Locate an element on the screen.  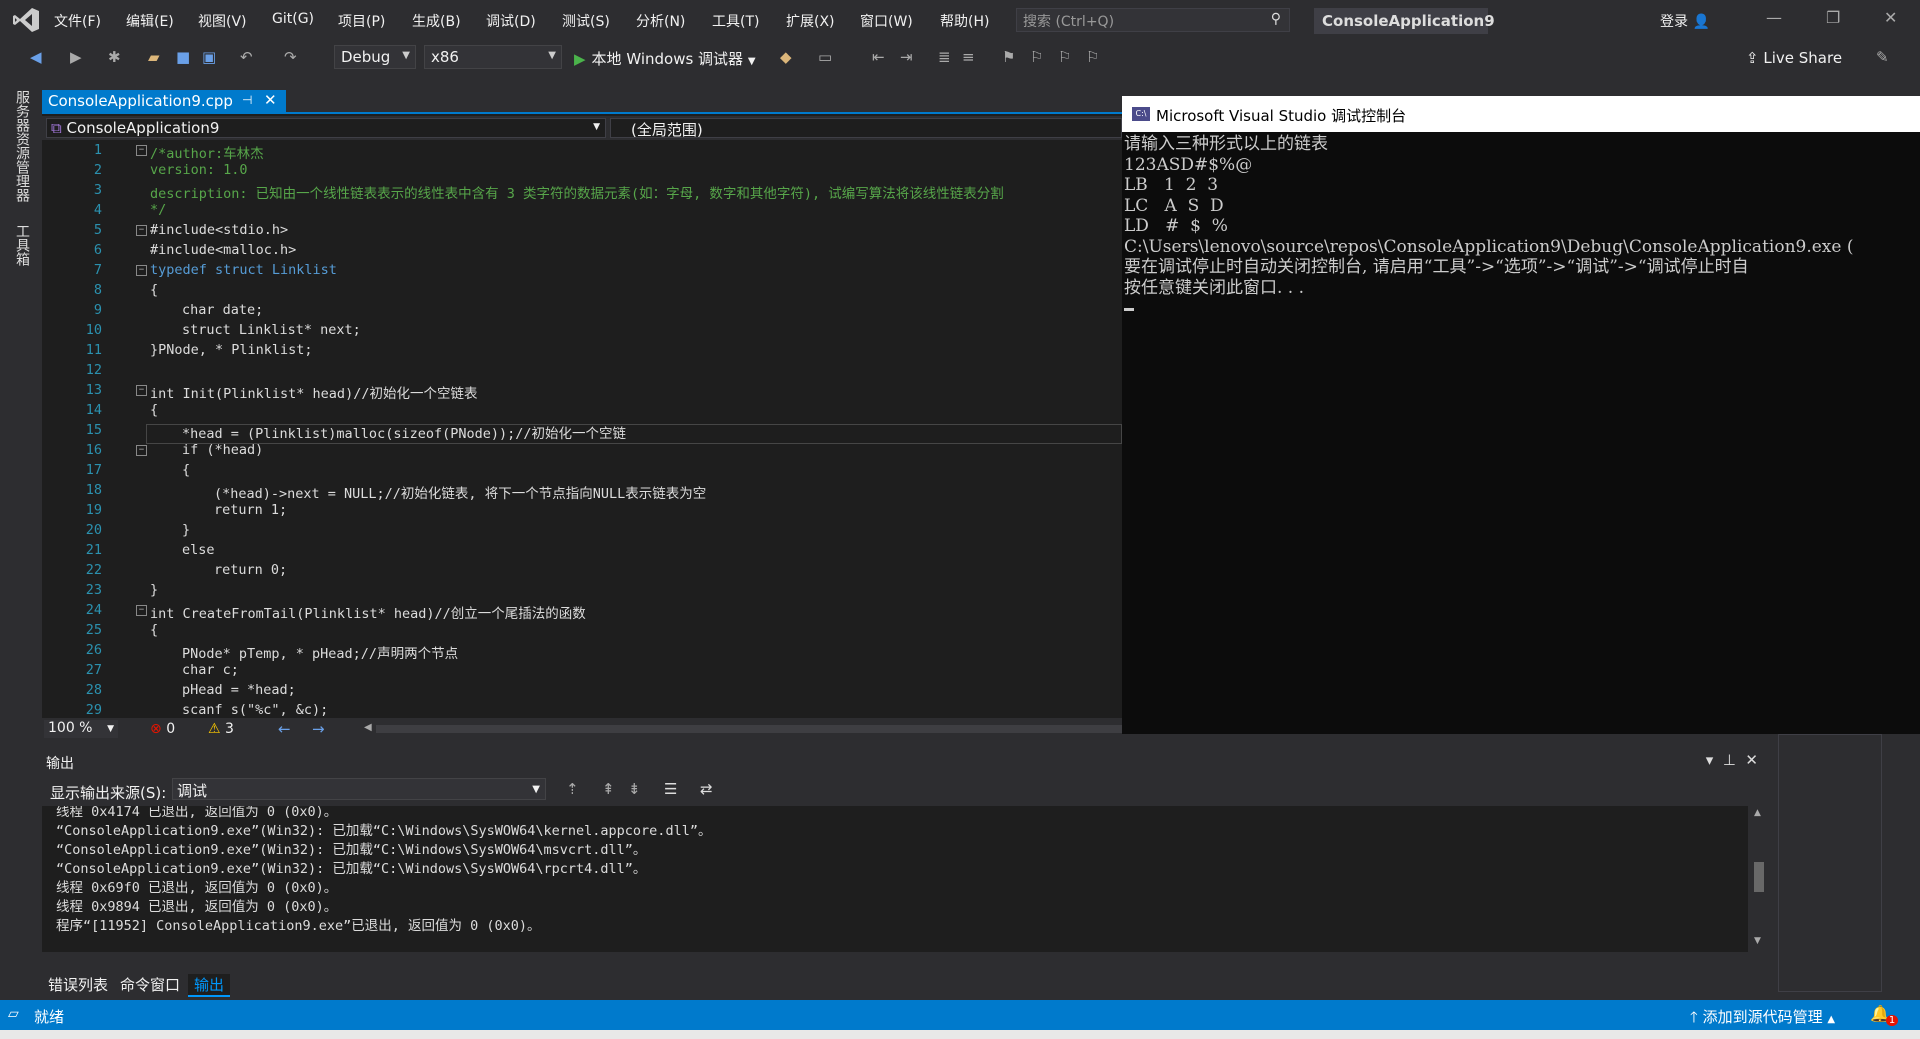
menu-git: Git(G) is located at coordinates (293, 19).